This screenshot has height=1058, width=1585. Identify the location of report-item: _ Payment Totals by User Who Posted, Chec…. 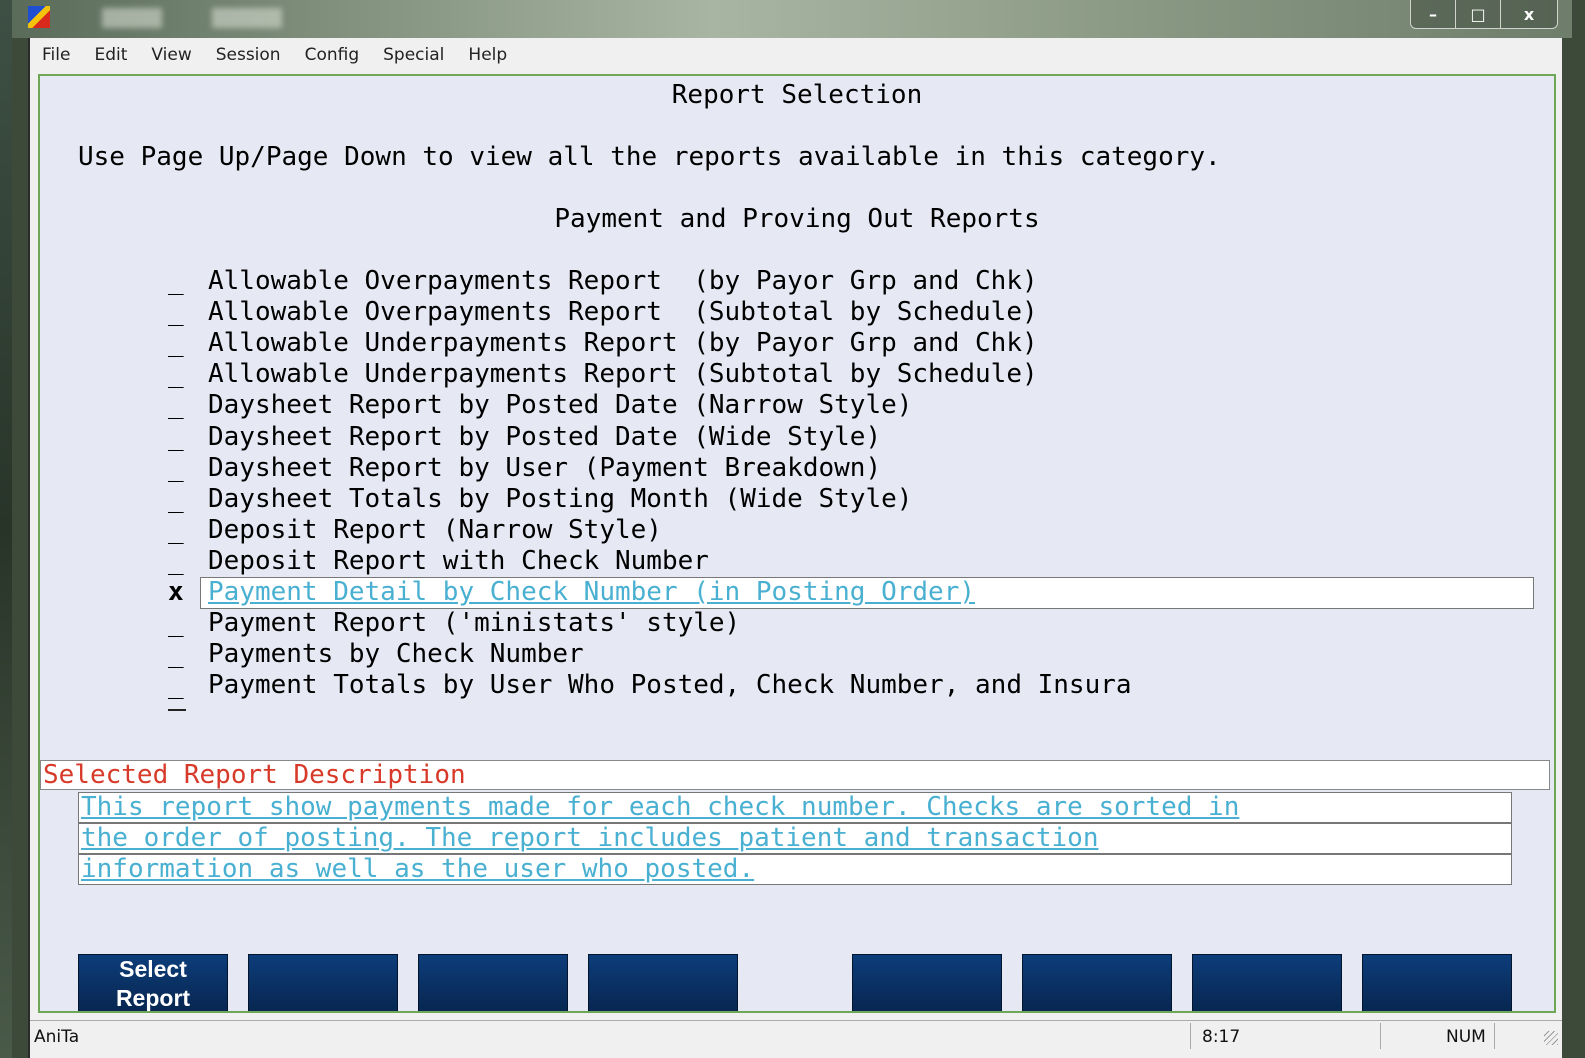
(850, 685).